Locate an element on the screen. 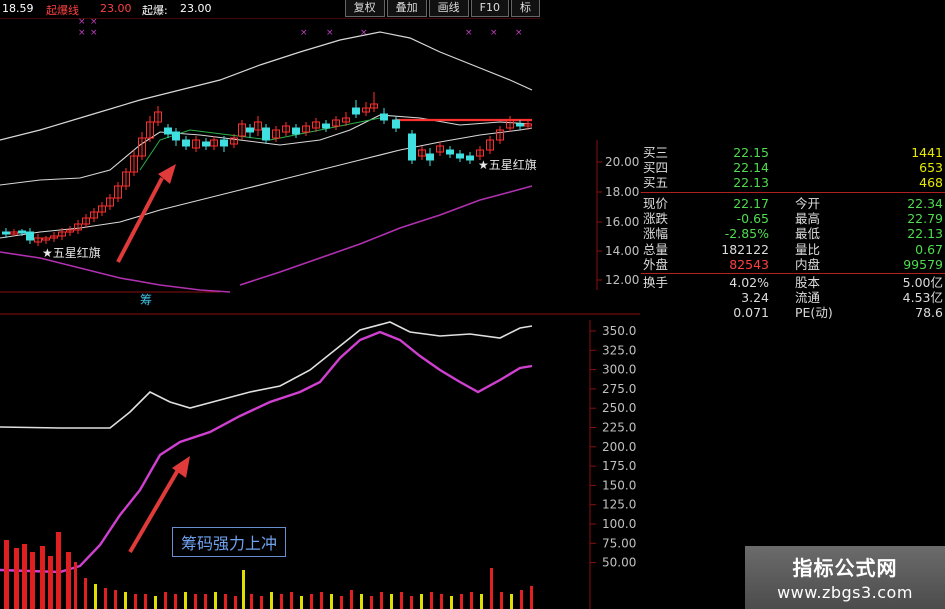  chip-surge-annotation: 筹码强力上冲 is located at coordinates (229, 542).